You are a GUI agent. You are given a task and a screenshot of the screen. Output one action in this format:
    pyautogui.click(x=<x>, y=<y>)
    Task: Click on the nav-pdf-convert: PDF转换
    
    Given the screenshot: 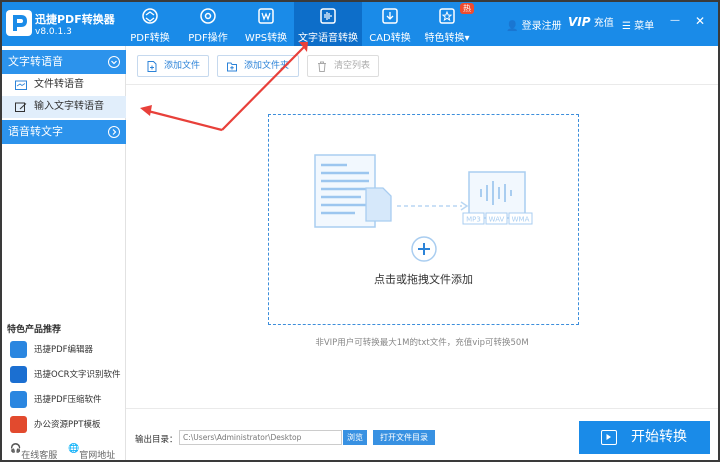 What is the action you would take?
    pyautogui.click(x=150, y=24)
    